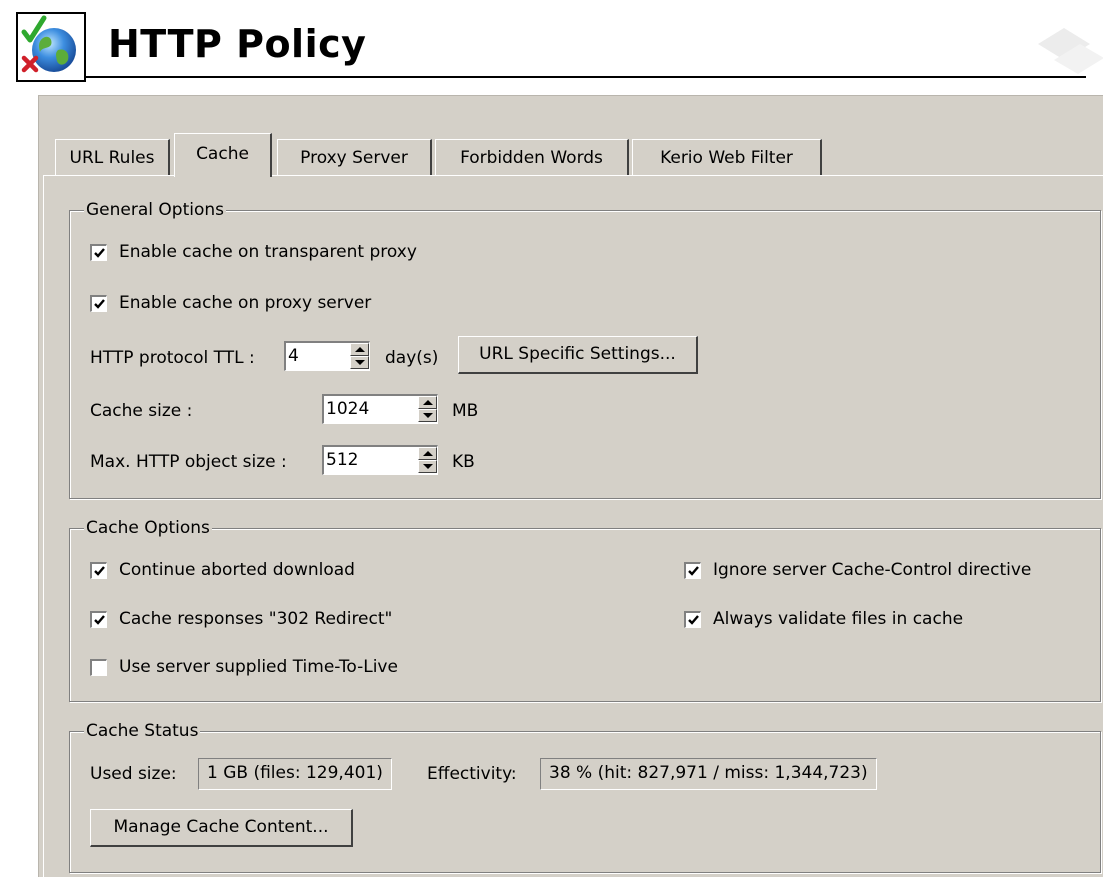 This screenshot has height=877, width=1103. Describe the element at coordinates (472, 774) in the screenshot. I see `effectivity-label: Effectivity:` at that location.